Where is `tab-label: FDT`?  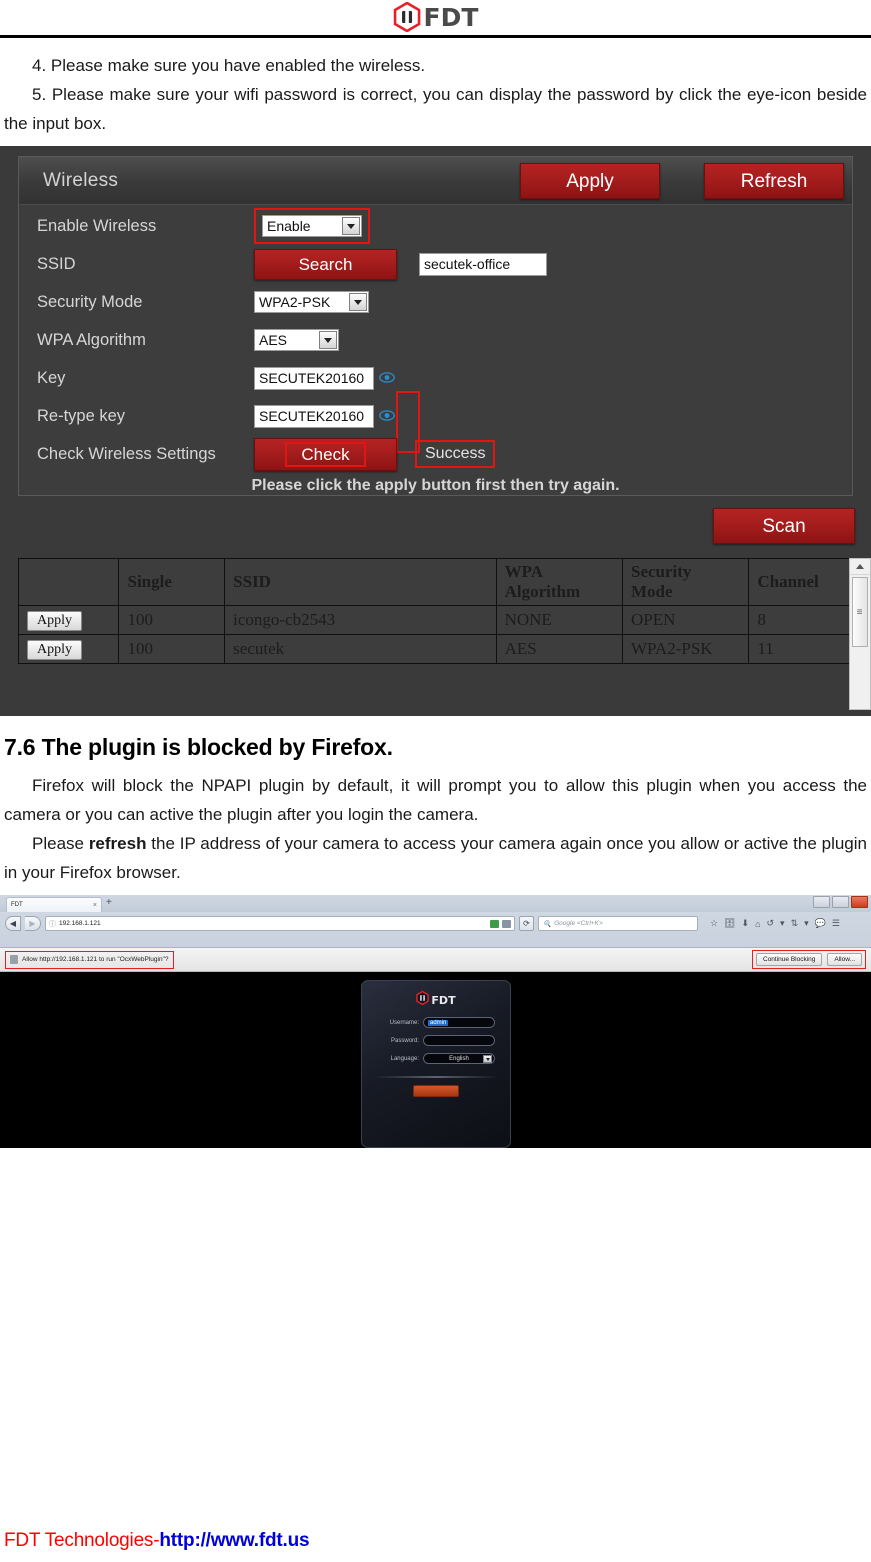 tab-label: FDT is located at coordinates (17, 905).